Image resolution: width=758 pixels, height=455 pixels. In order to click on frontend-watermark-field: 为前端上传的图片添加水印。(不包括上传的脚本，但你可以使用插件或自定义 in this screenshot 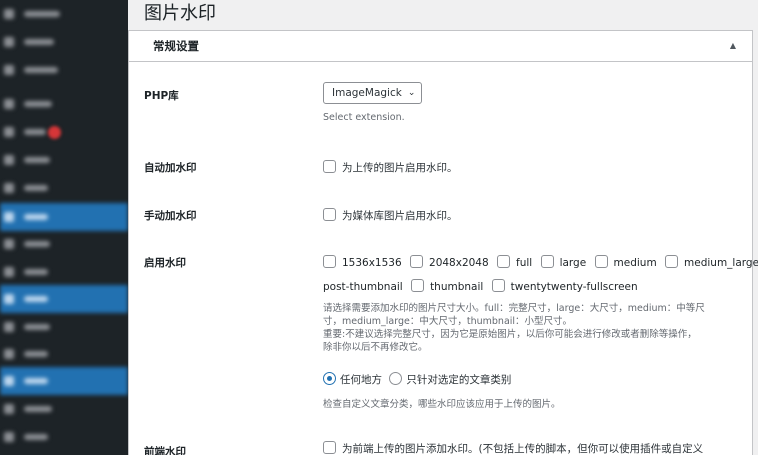, I will do `click(513, 448)`.